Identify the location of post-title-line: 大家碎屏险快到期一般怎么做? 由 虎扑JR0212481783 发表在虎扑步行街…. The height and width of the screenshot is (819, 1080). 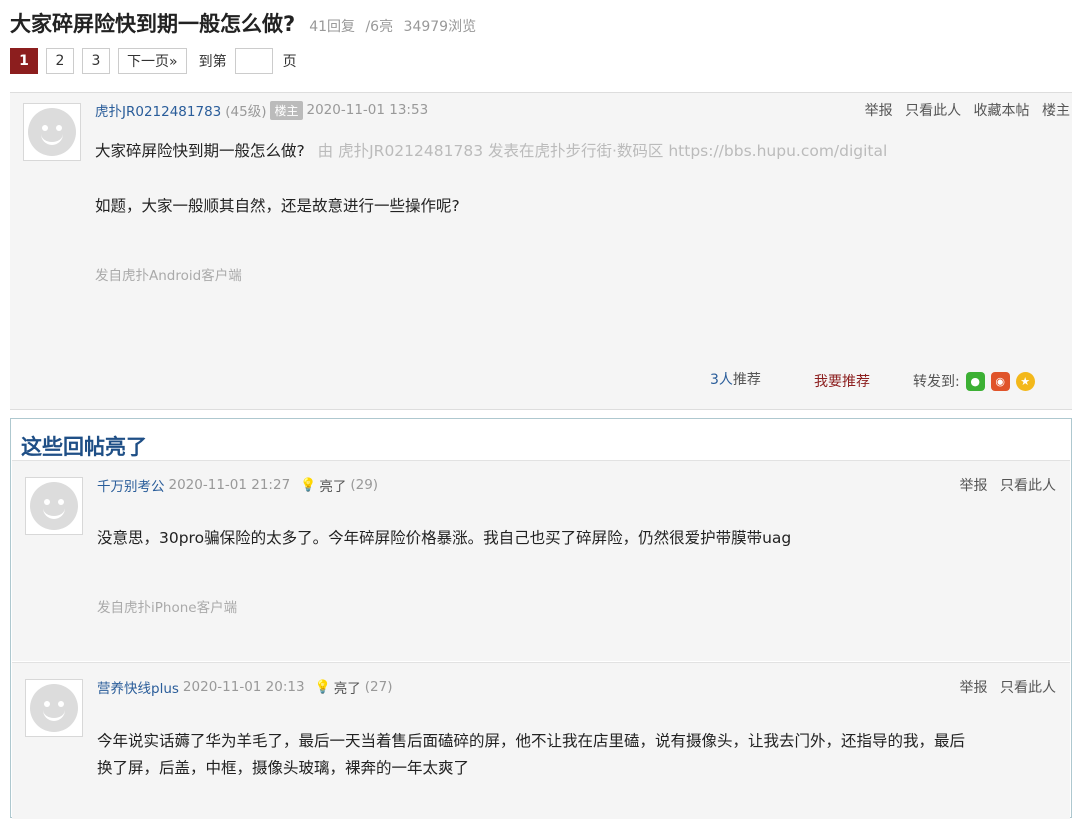
(491, 151).